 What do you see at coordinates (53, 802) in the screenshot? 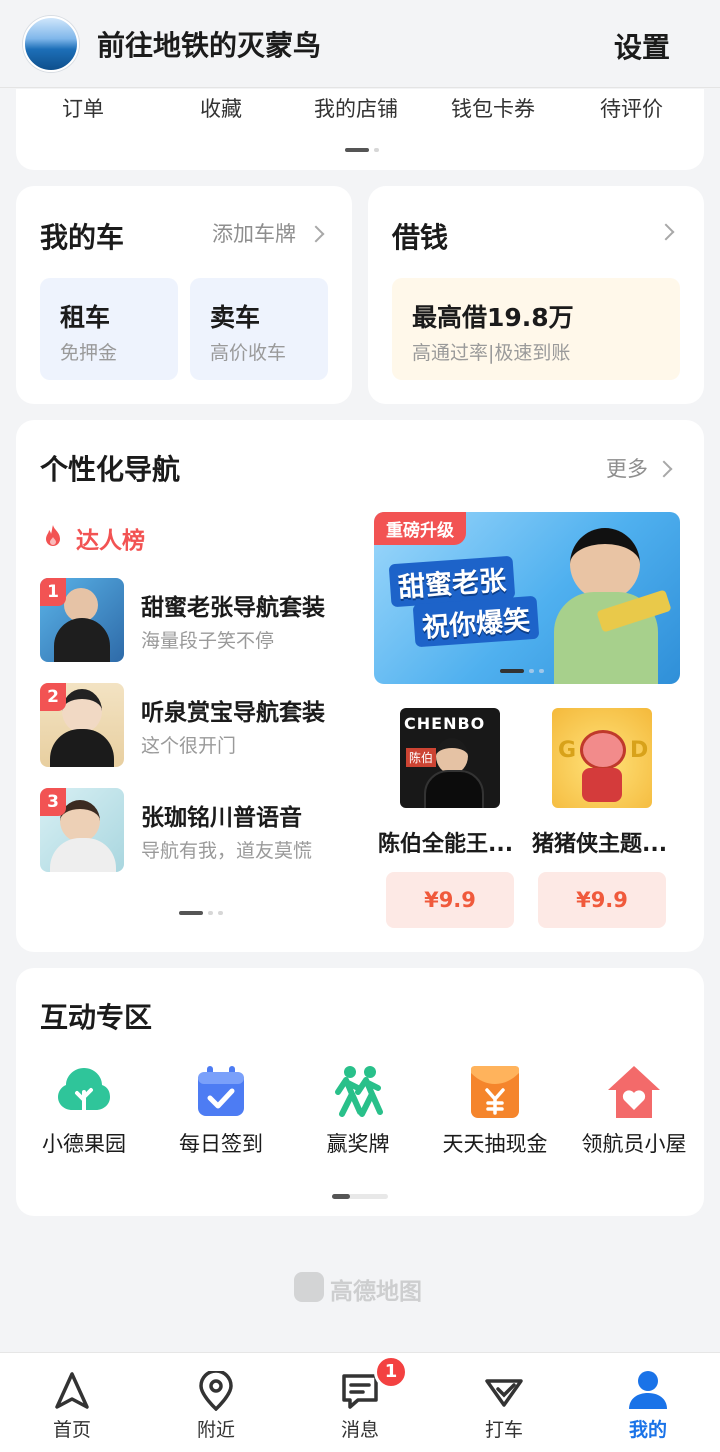
I see `rank-badge: 3` at bounding box center [53, 802].